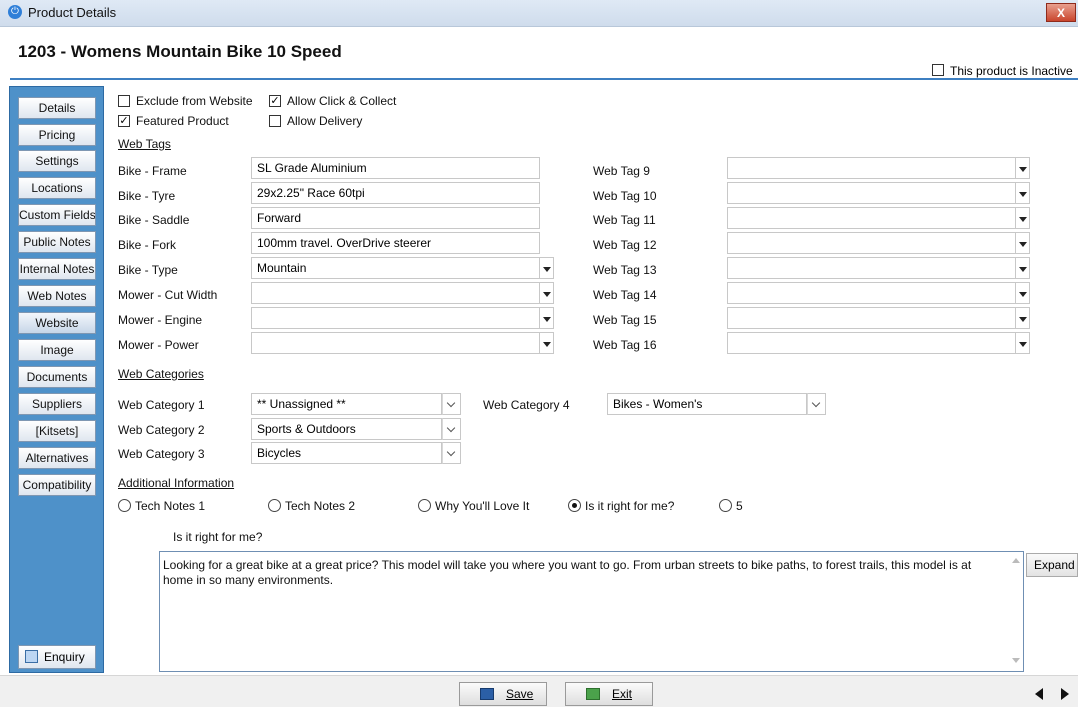 The width and height of the screenshot is (1078, 707). What do you see at coordinates (871, 293) in the screenshot?
I see `web-tag-14-select` at bounding box center [871, 293].